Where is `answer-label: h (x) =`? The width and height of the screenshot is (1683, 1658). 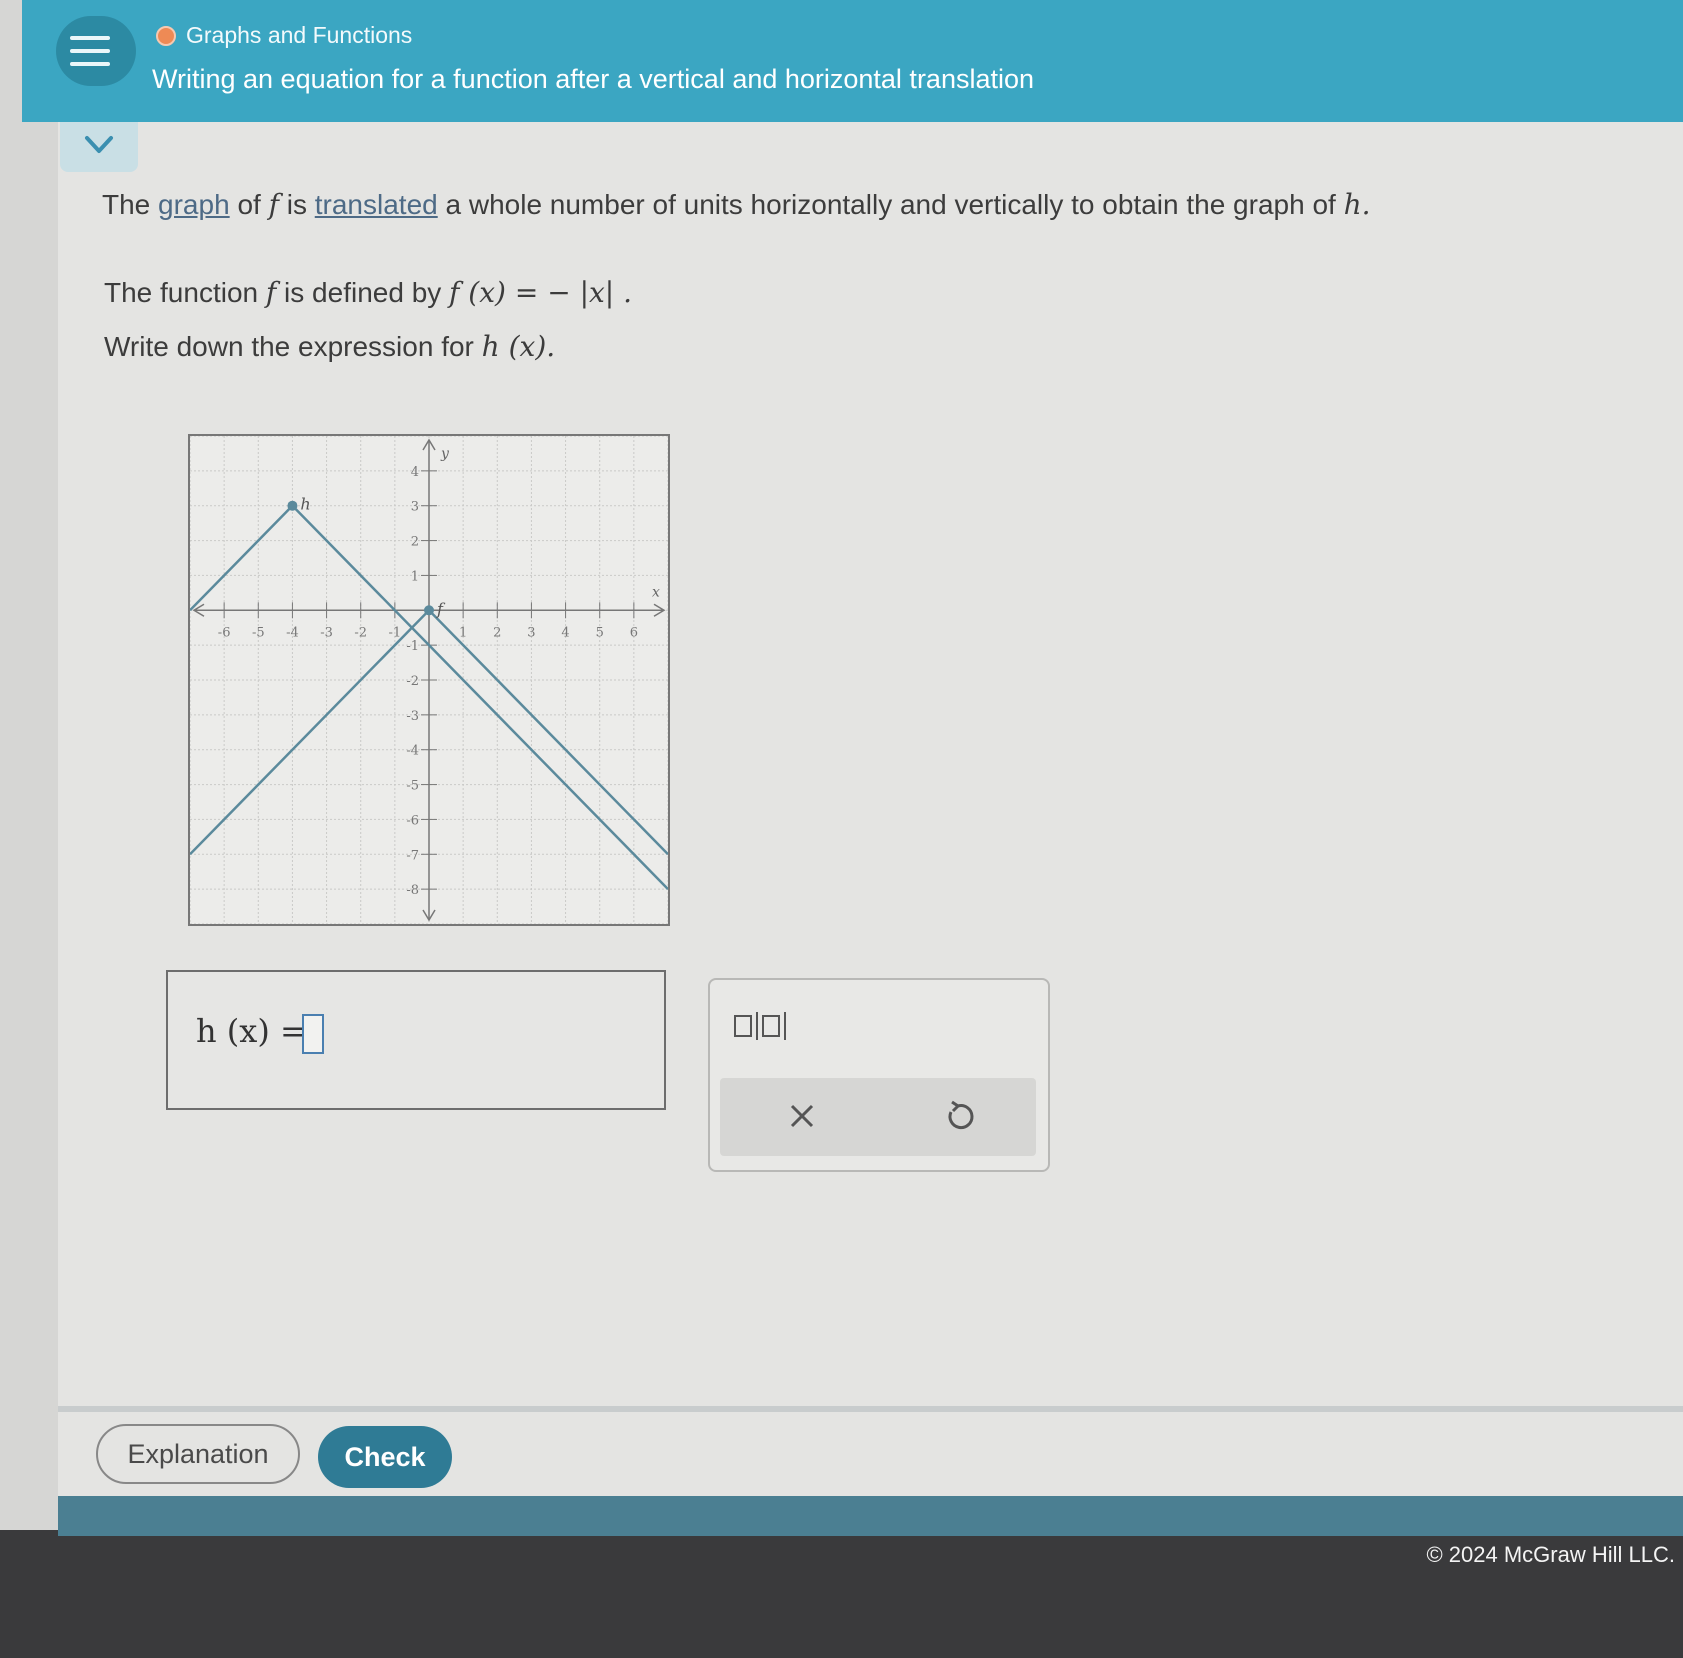 answer-label: h (x) = is located at coordinates (251, 1031).